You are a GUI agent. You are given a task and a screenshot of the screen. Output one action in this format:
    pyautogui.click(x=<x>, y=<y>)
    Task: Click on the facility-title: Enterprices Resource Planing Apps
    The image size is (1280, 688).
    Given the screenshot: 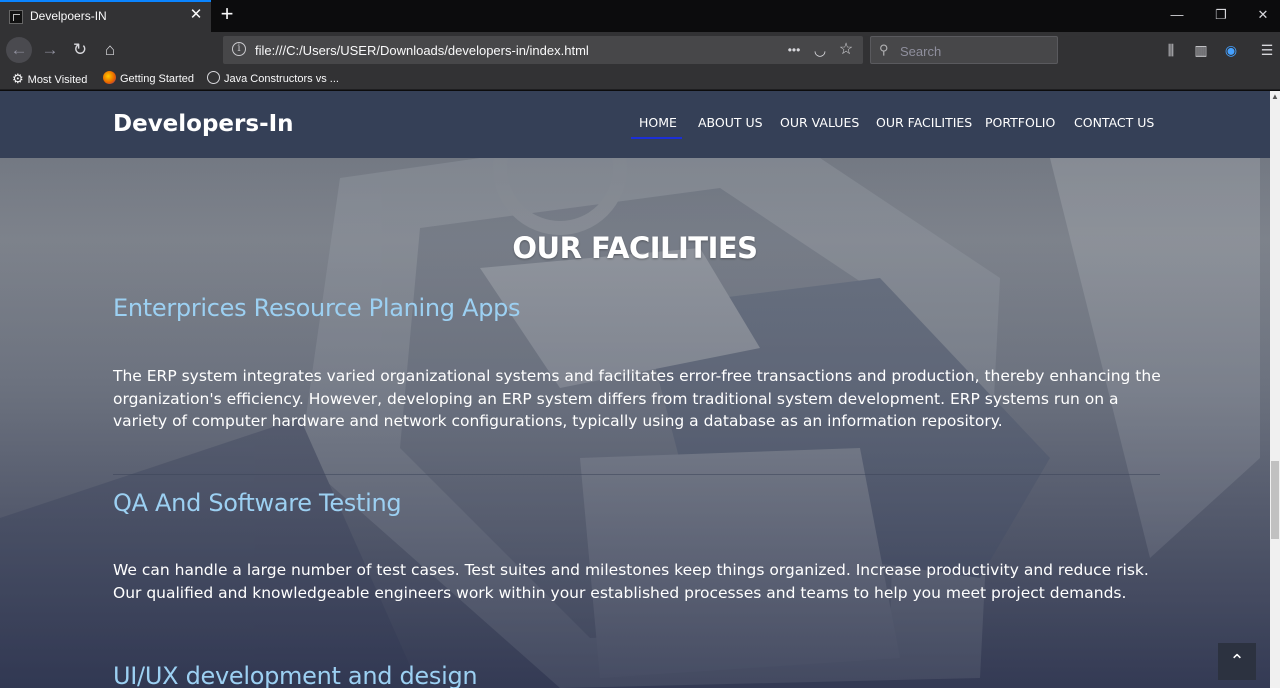 What is the action you would take?
    pyautogui.click(x=317, y=308)
    